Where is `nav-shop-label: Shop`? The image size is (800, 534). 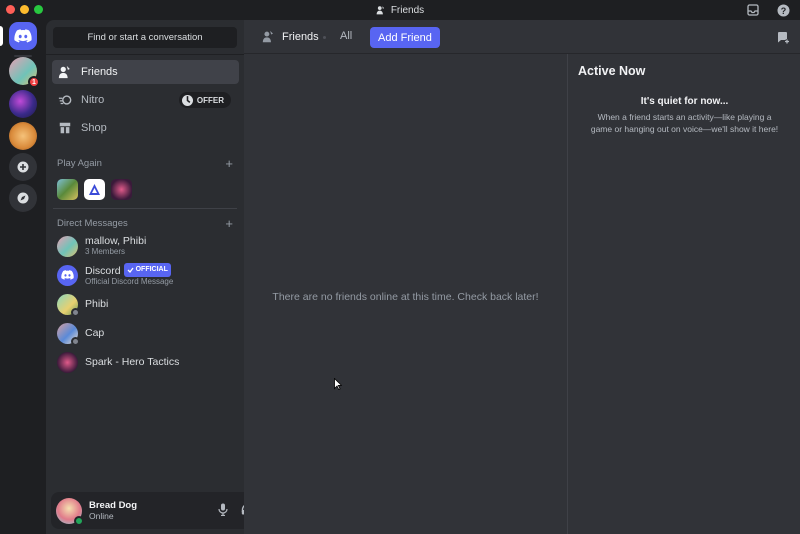 nav-shop-label: Shop is located at coordinates (94, 128).